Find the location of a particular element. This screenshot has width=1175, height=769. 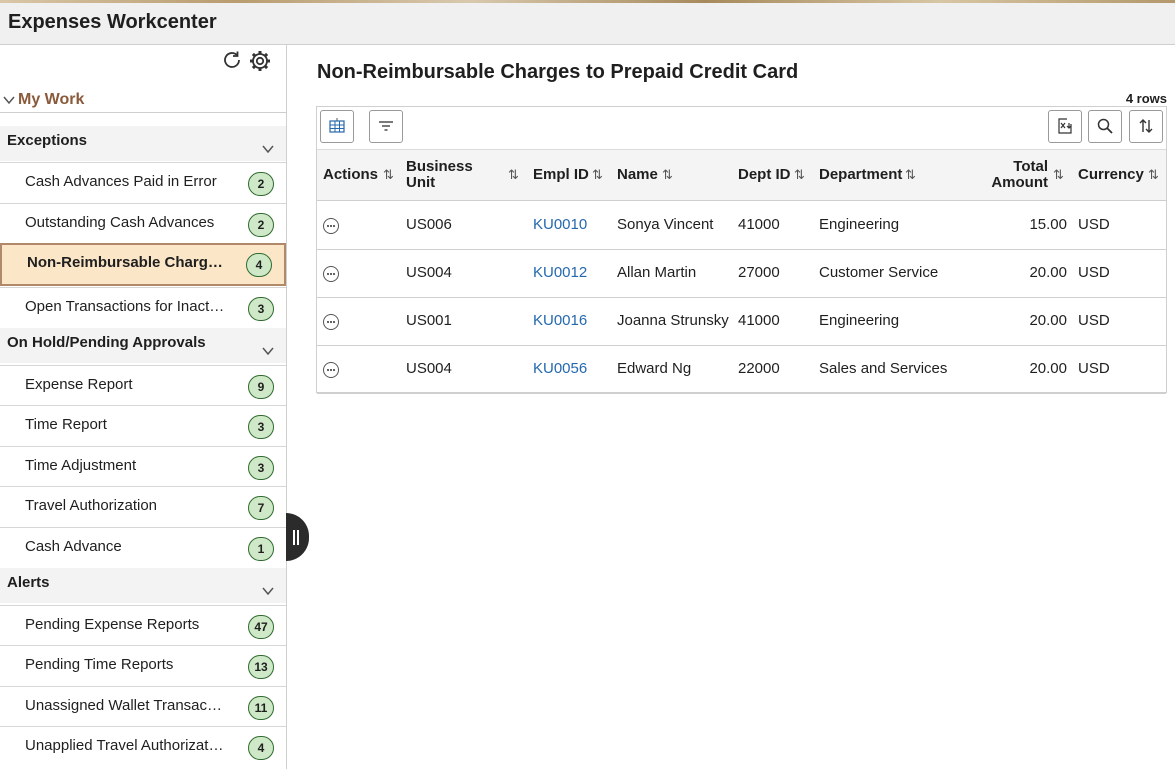

my-work-toggle: My Work is located at coordinates (143, 101).